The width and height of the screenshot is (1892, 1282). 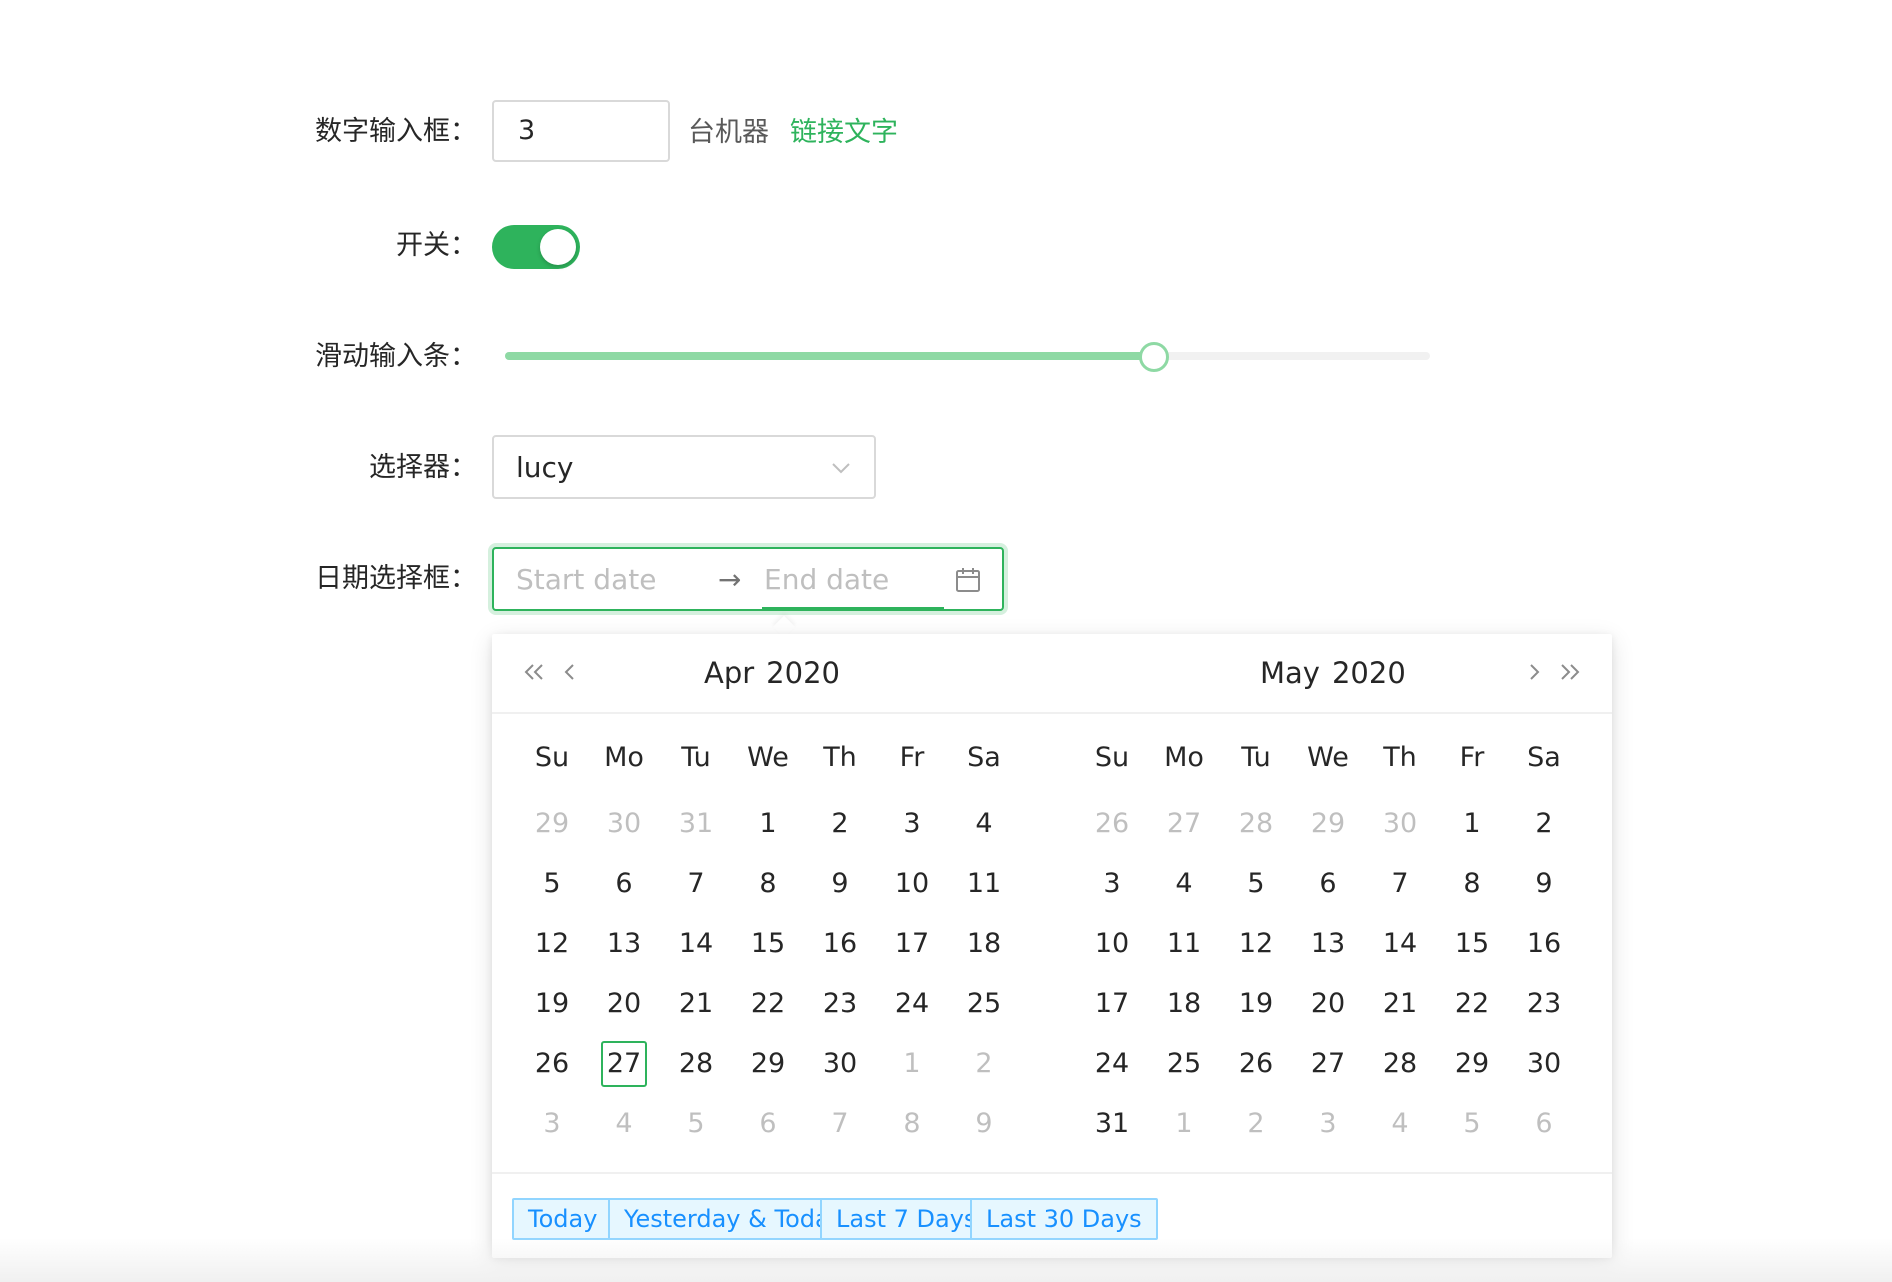 I want to click on right-month: May, so click(x=1290, y=673).